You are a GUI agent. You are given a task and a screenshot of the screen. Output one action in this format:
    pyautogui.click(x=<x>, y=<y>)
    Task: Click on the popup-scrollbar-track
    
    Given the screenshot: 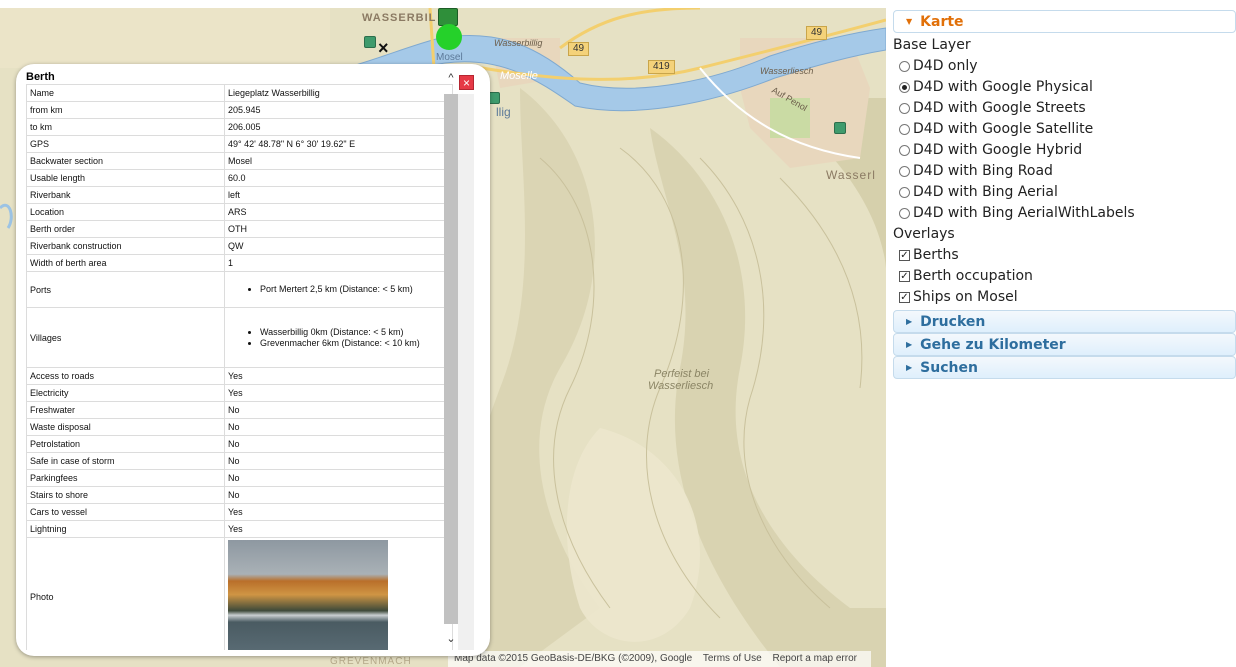 What is the action you would take?
    pyautogui.click(x=466, y=372)
    